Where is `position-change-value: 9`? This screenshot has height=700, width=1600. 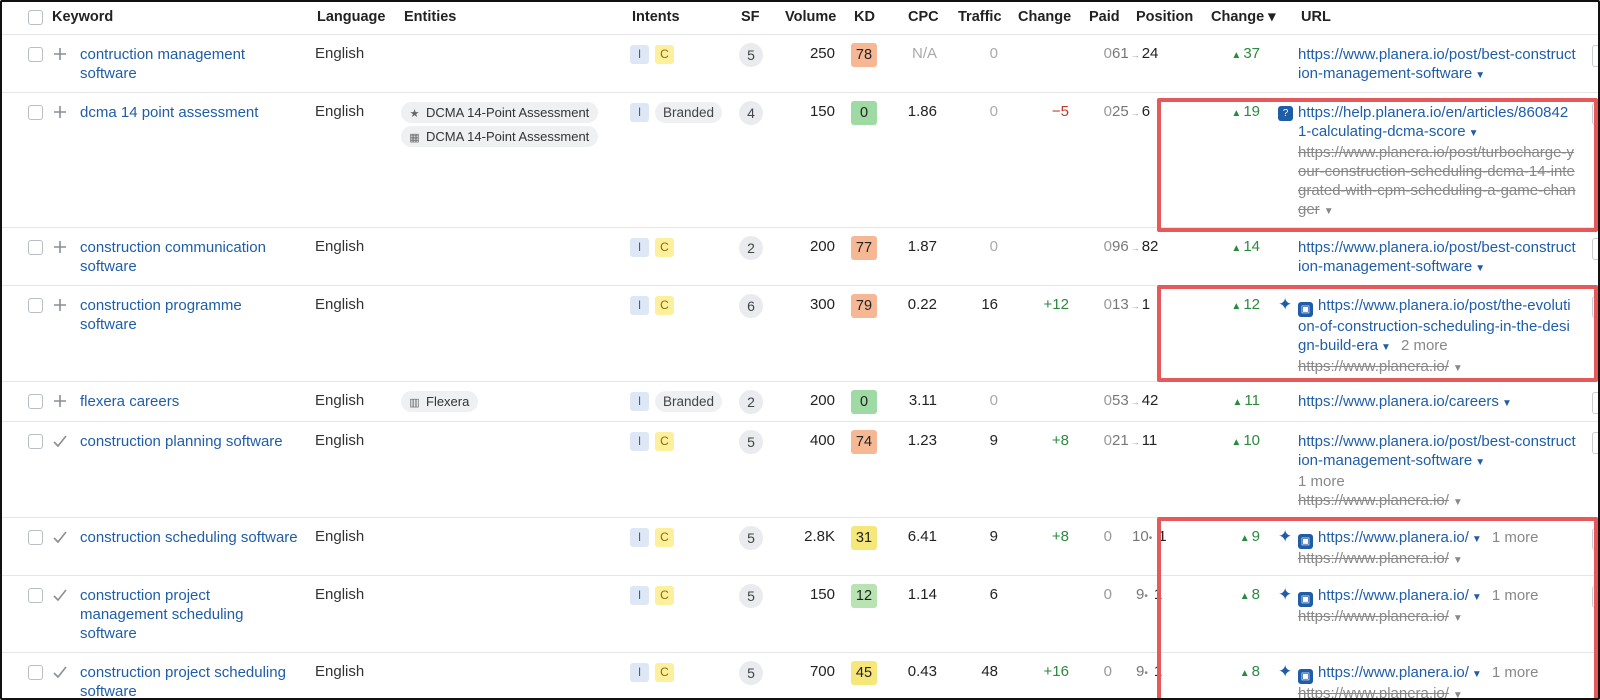
position-change-value: 9 is located at coordinates (1255, 536).